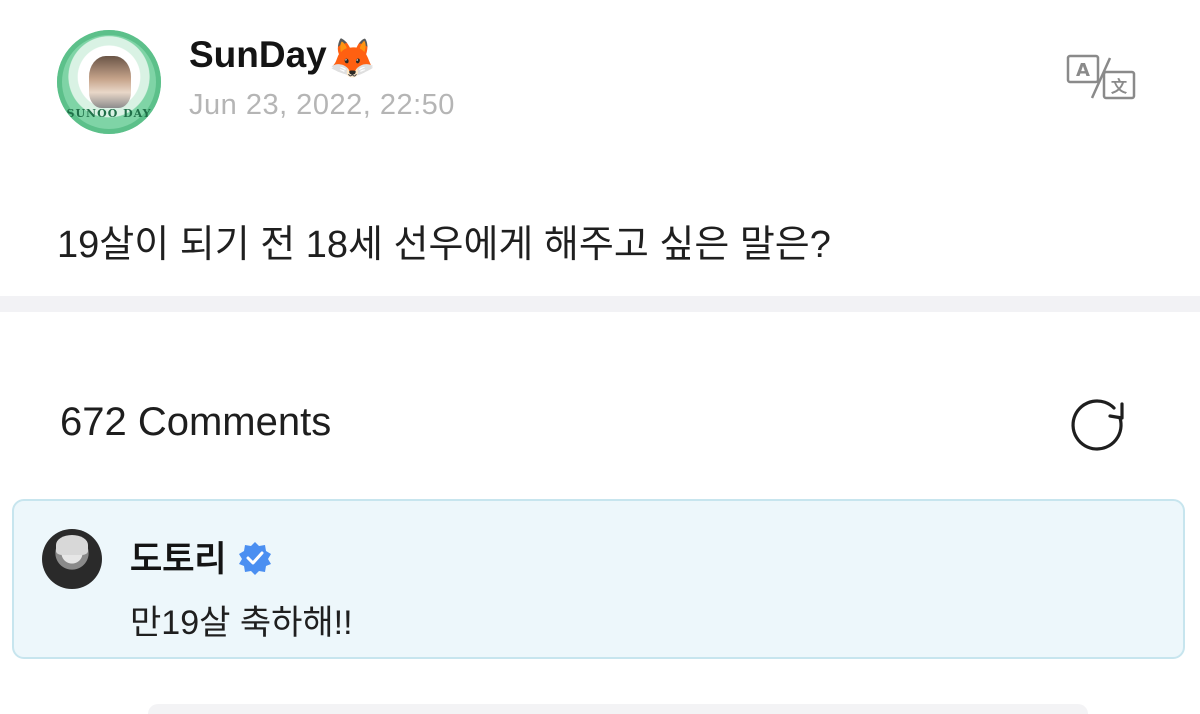 The image size is (1200, 714). I want to click on comment-author-name: 도토리, so click(201, 558).